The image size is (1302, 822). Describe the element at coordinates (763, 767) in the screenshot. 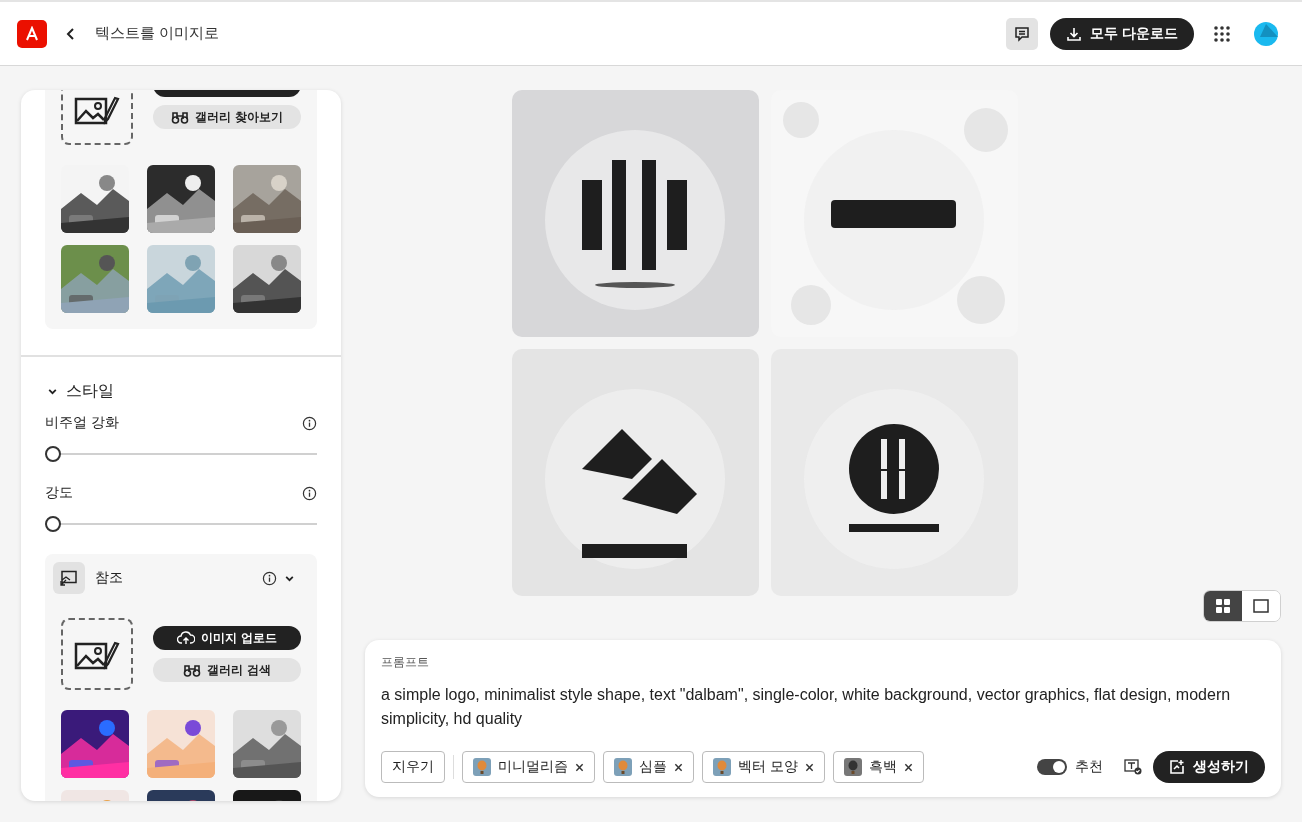

I see `style-chip: 벡터 모양` at that location.